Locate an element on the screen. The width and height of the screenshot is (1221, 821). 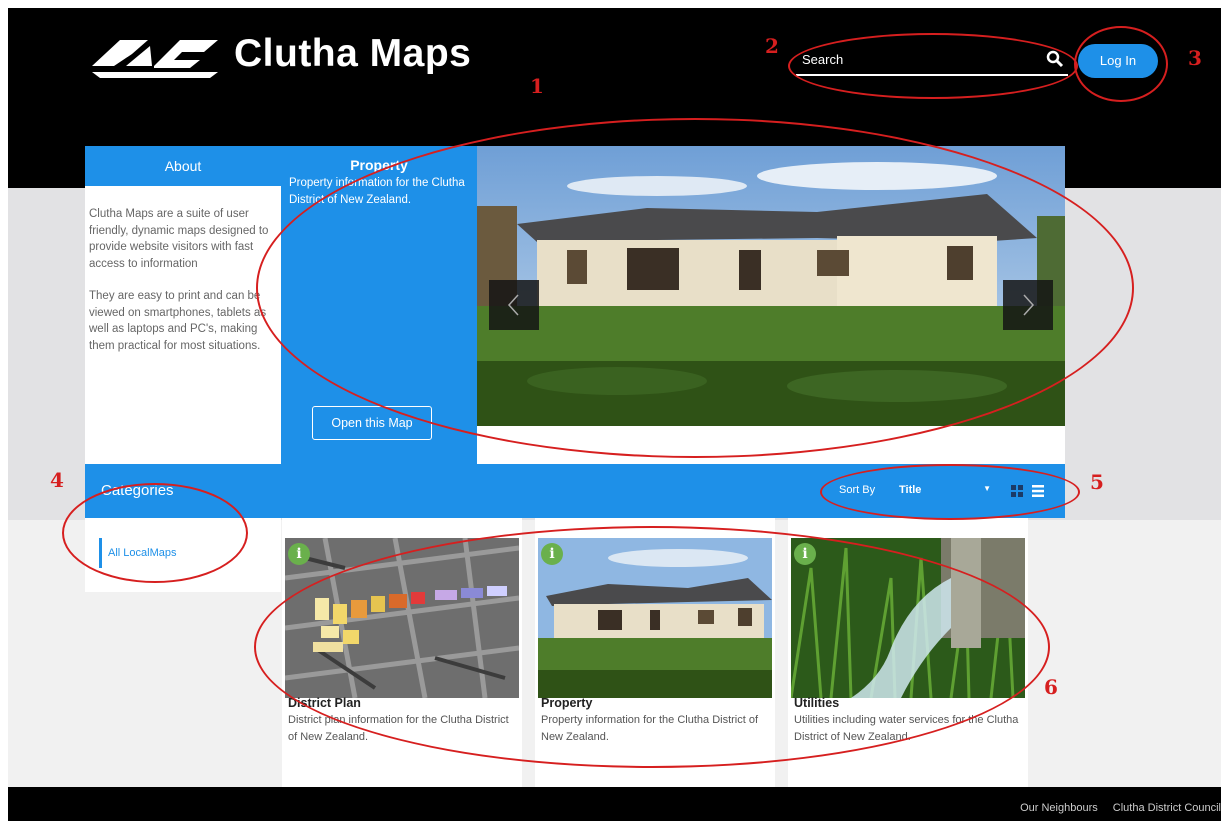
annotation-number: 2 is located at coordinates (772, 46).